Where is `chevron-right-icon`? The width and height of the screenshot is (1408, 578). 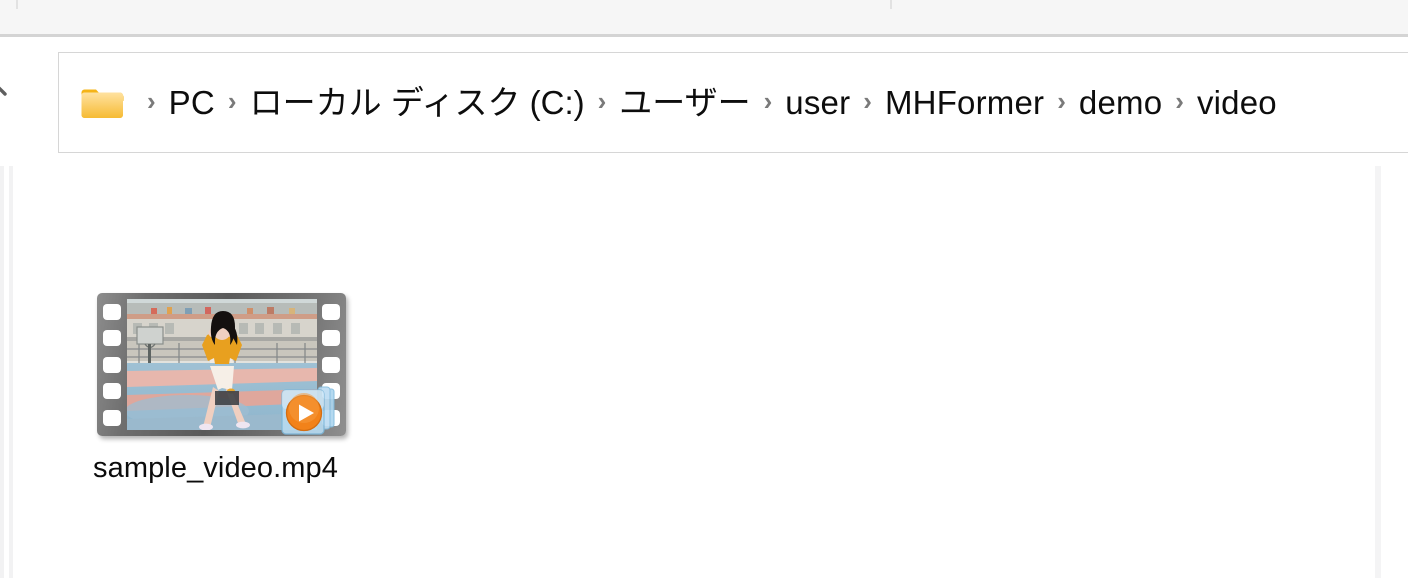 chevron-right-icon is located at coordinates (7, 91).